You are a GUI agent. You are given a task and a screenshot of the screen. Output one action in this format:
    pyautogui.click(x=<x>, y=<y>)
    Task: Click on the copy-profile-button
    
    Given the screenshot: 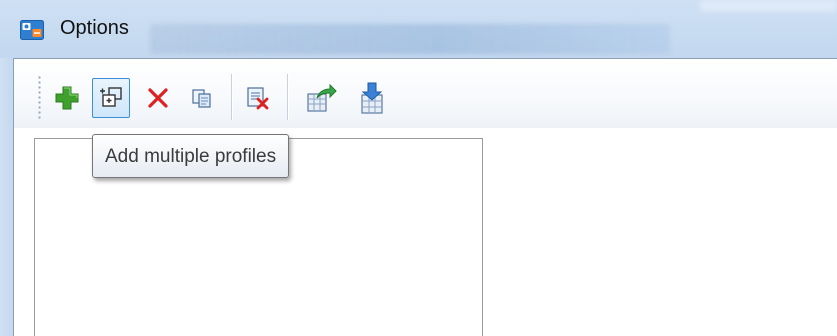 What is the action you would take?
    pyautogui.click(x=202, y=98)
    